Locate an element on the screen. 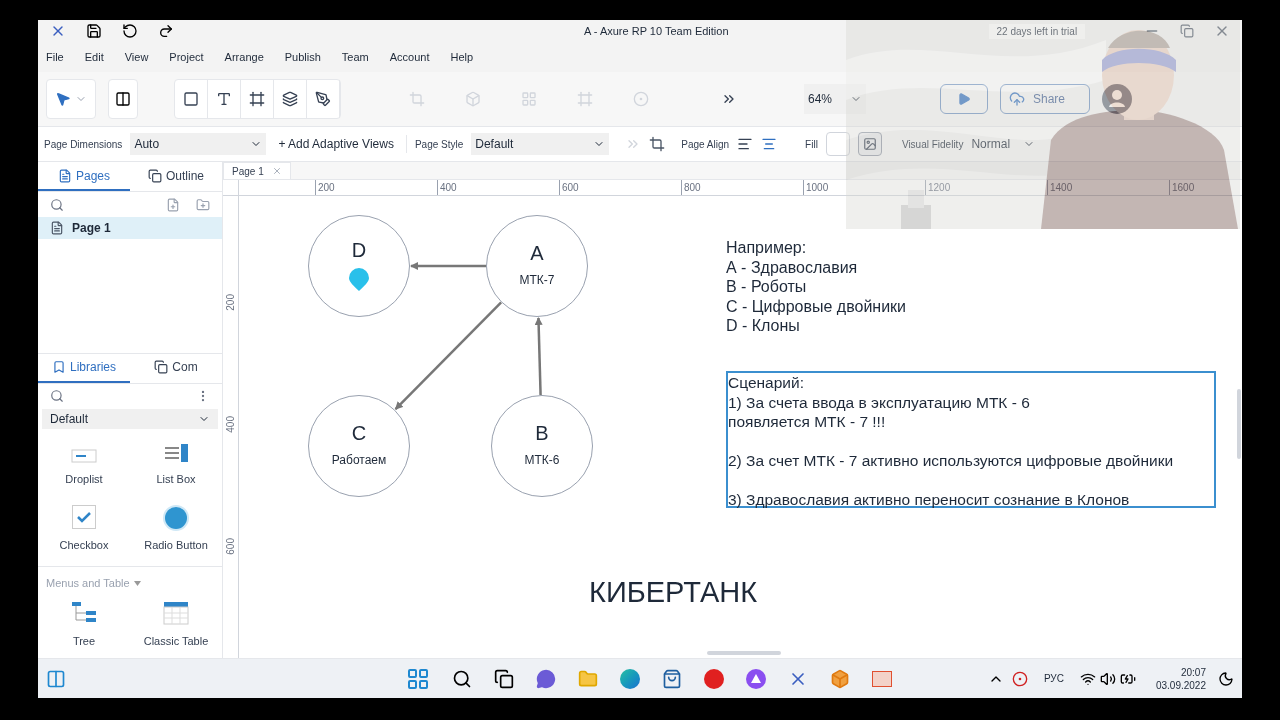  add-adaptive-views-button: + Add Adaptive Views is located at coordinates (340, 144).